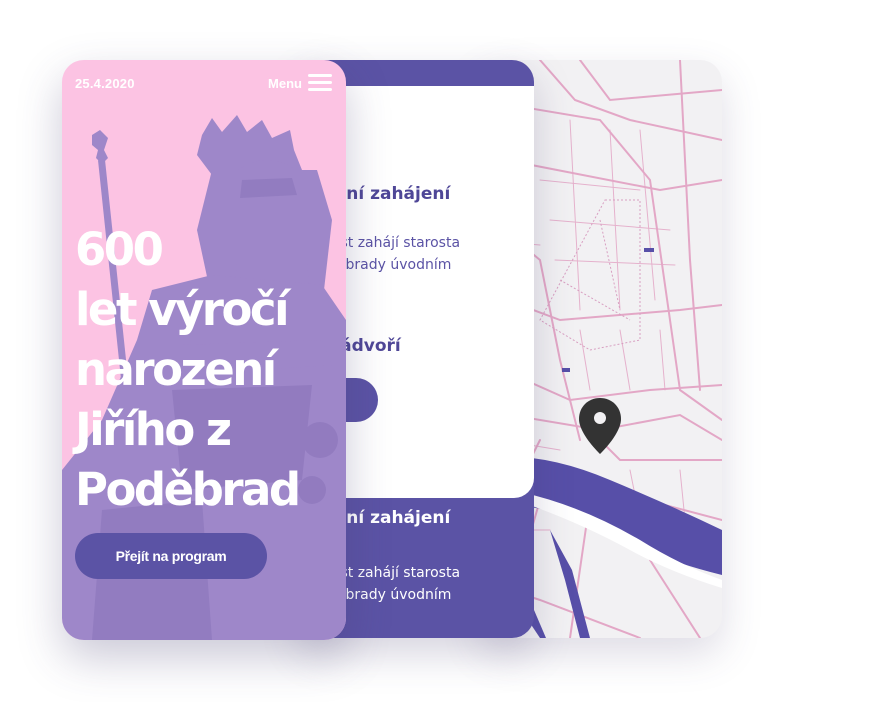 The height and width of the screenshot is (702, 874). Describe the element at coordinates (285, 83) in the screenshot. I see `menu-label: Menu` at that location.